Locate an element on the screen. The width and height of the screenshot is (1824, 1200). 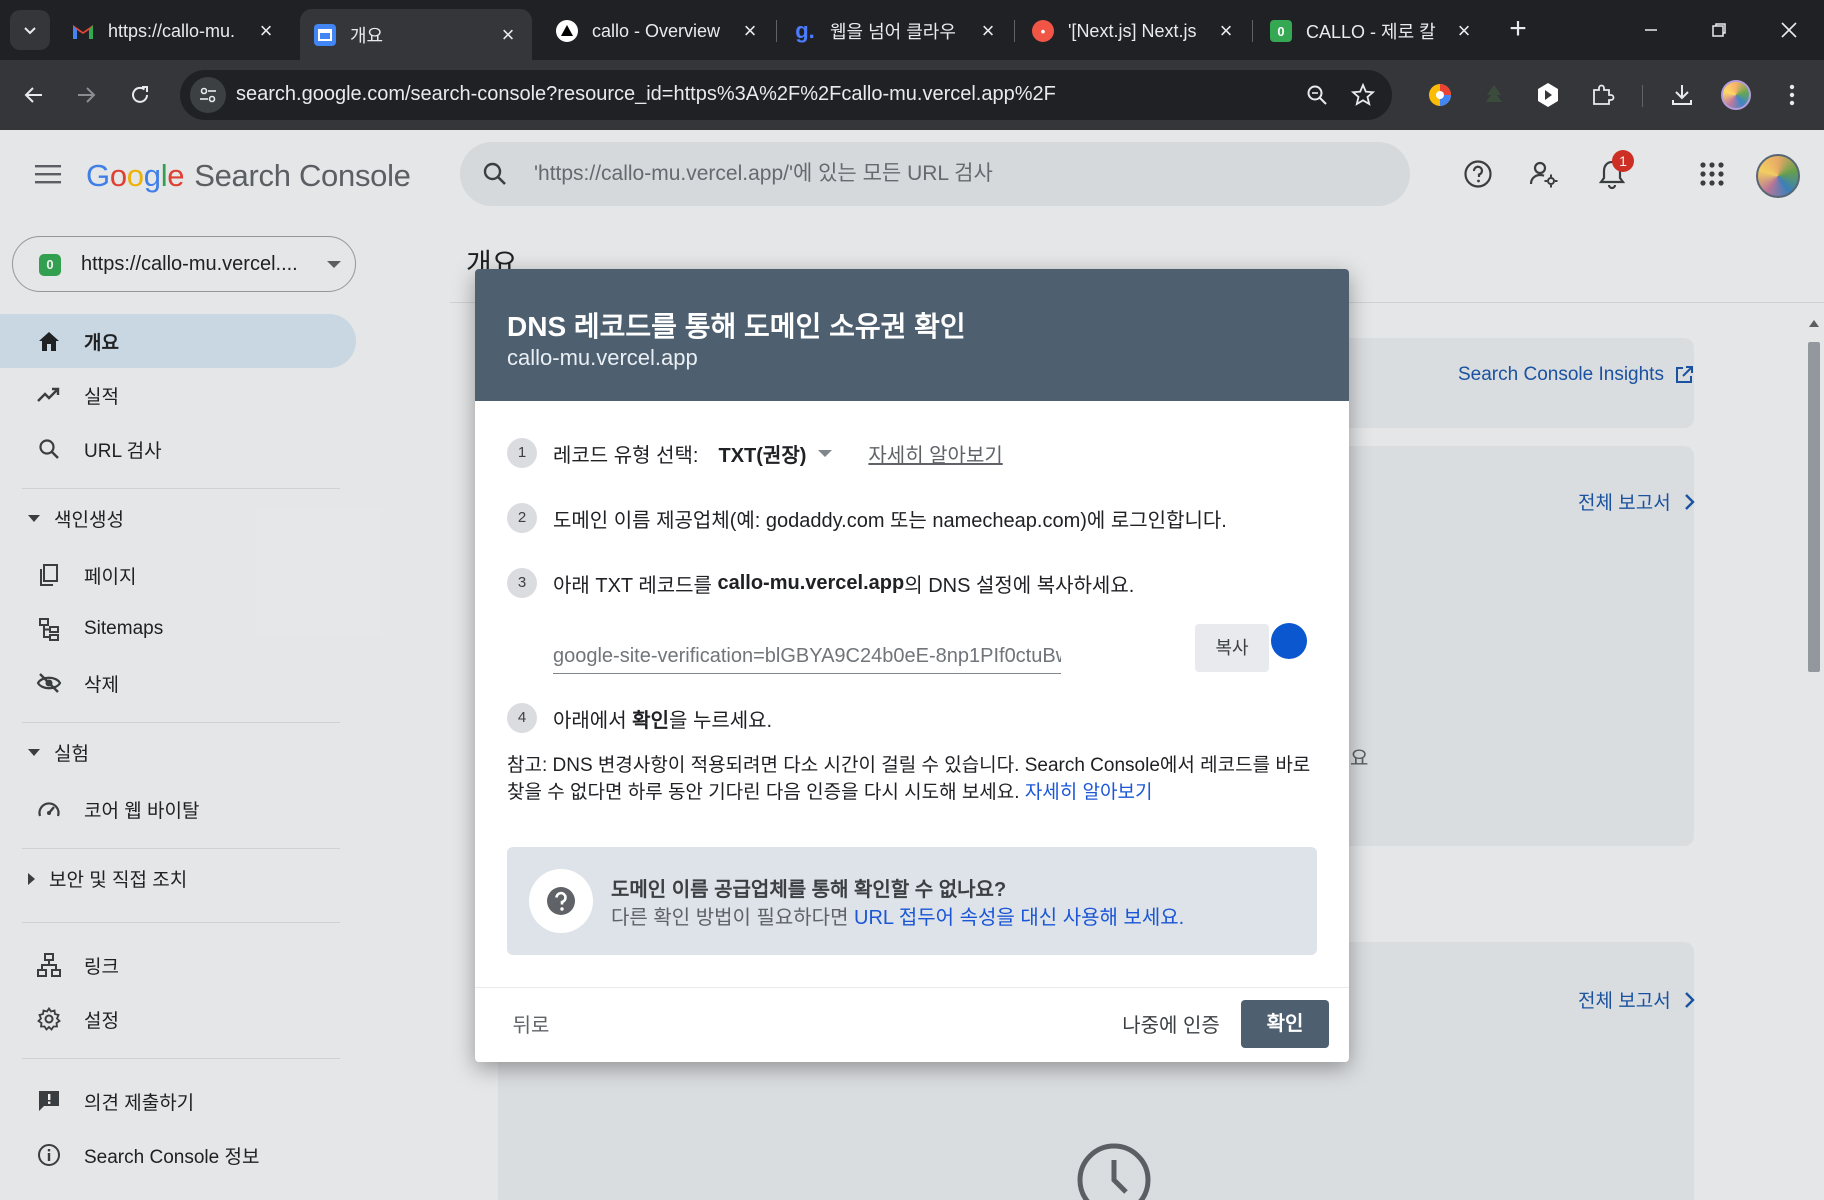
dialog-subtitle: callo-mu.vercel.app is located at coordinates (602, 357).